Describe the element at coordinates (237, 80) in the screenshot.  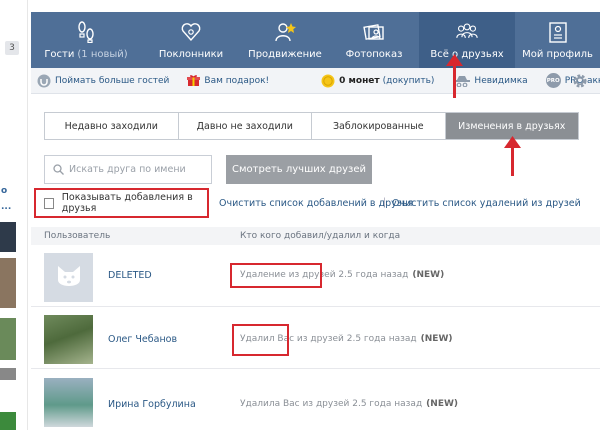
I see `gift-label: Вам подарок!` at that location.